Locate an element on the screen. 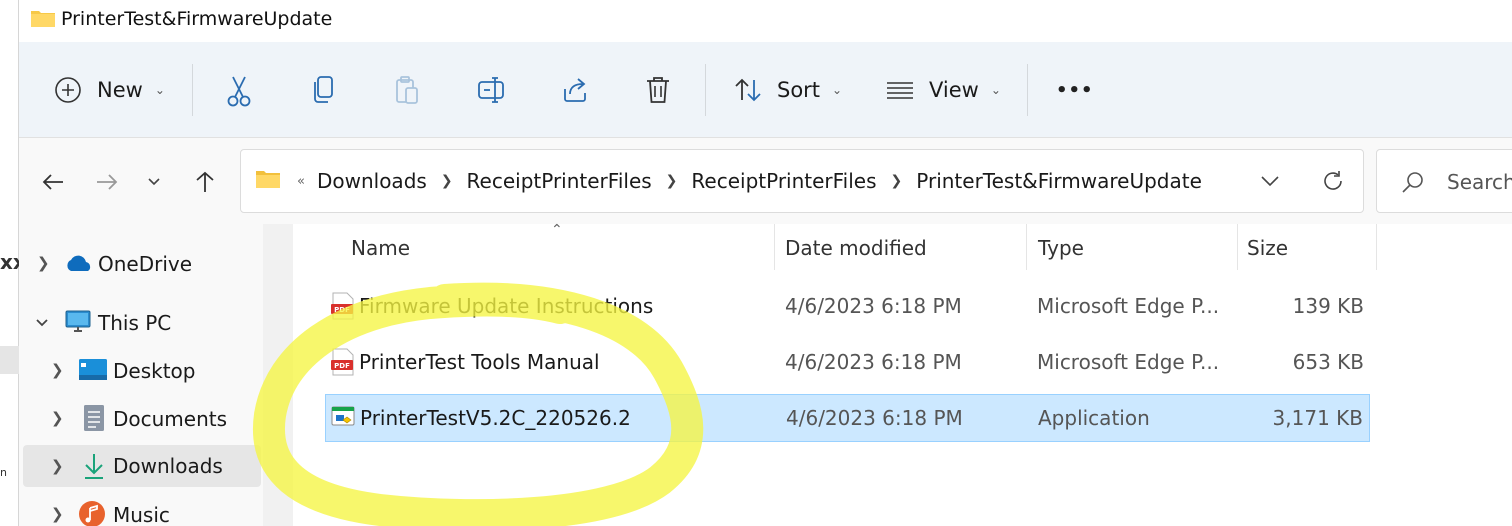 The width and height of the screenshot is (1512, 526). sort-label: Sort is located at coordinates (799, 90).